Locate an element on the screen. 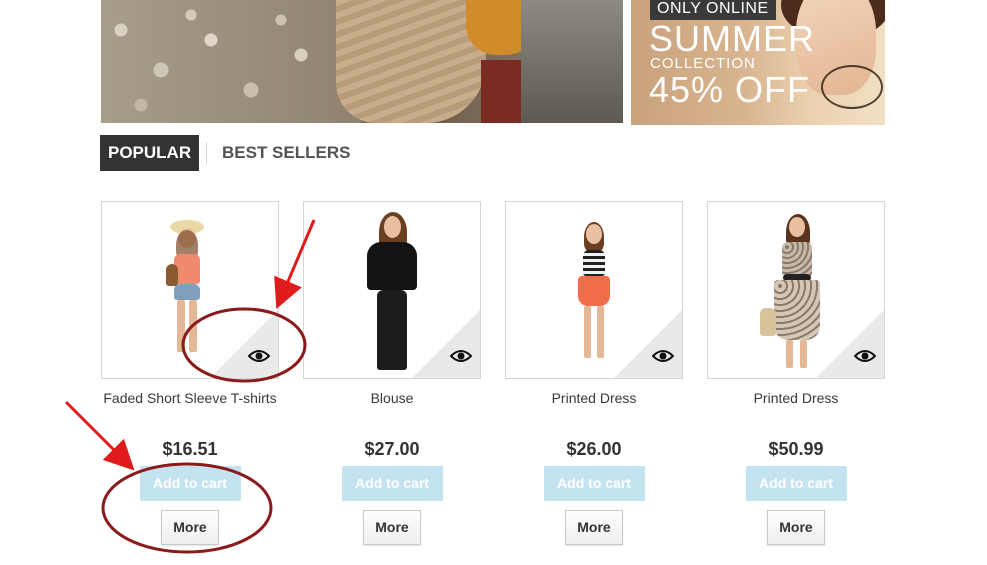  main-banner-image is located at coordinates (362, 61).